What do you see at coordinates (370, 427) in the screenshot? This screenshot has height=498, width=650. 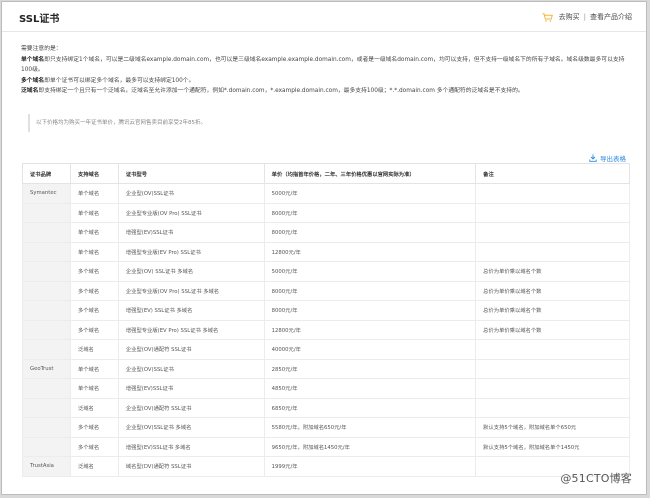 I see `cell-price: 5580元/年，附加域名650元/年` at bounding box center [370, 427].